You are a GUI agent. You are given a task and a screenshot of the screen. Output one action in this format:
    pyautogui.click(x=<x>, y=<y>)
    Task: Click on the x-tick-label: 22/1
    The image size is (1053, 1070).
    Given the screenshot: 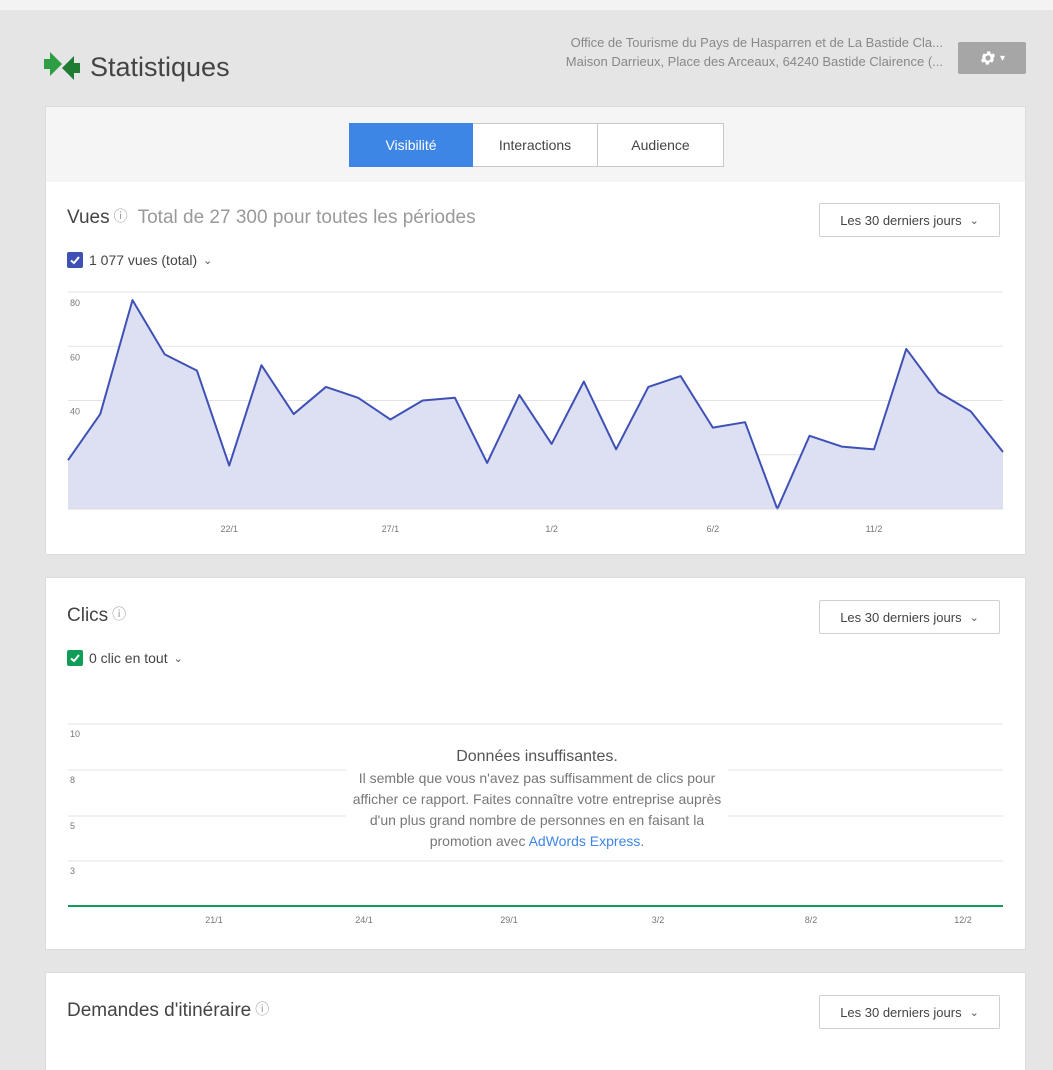 What is the action you would take?
    pyautogui.click(x=229, y=529)
    